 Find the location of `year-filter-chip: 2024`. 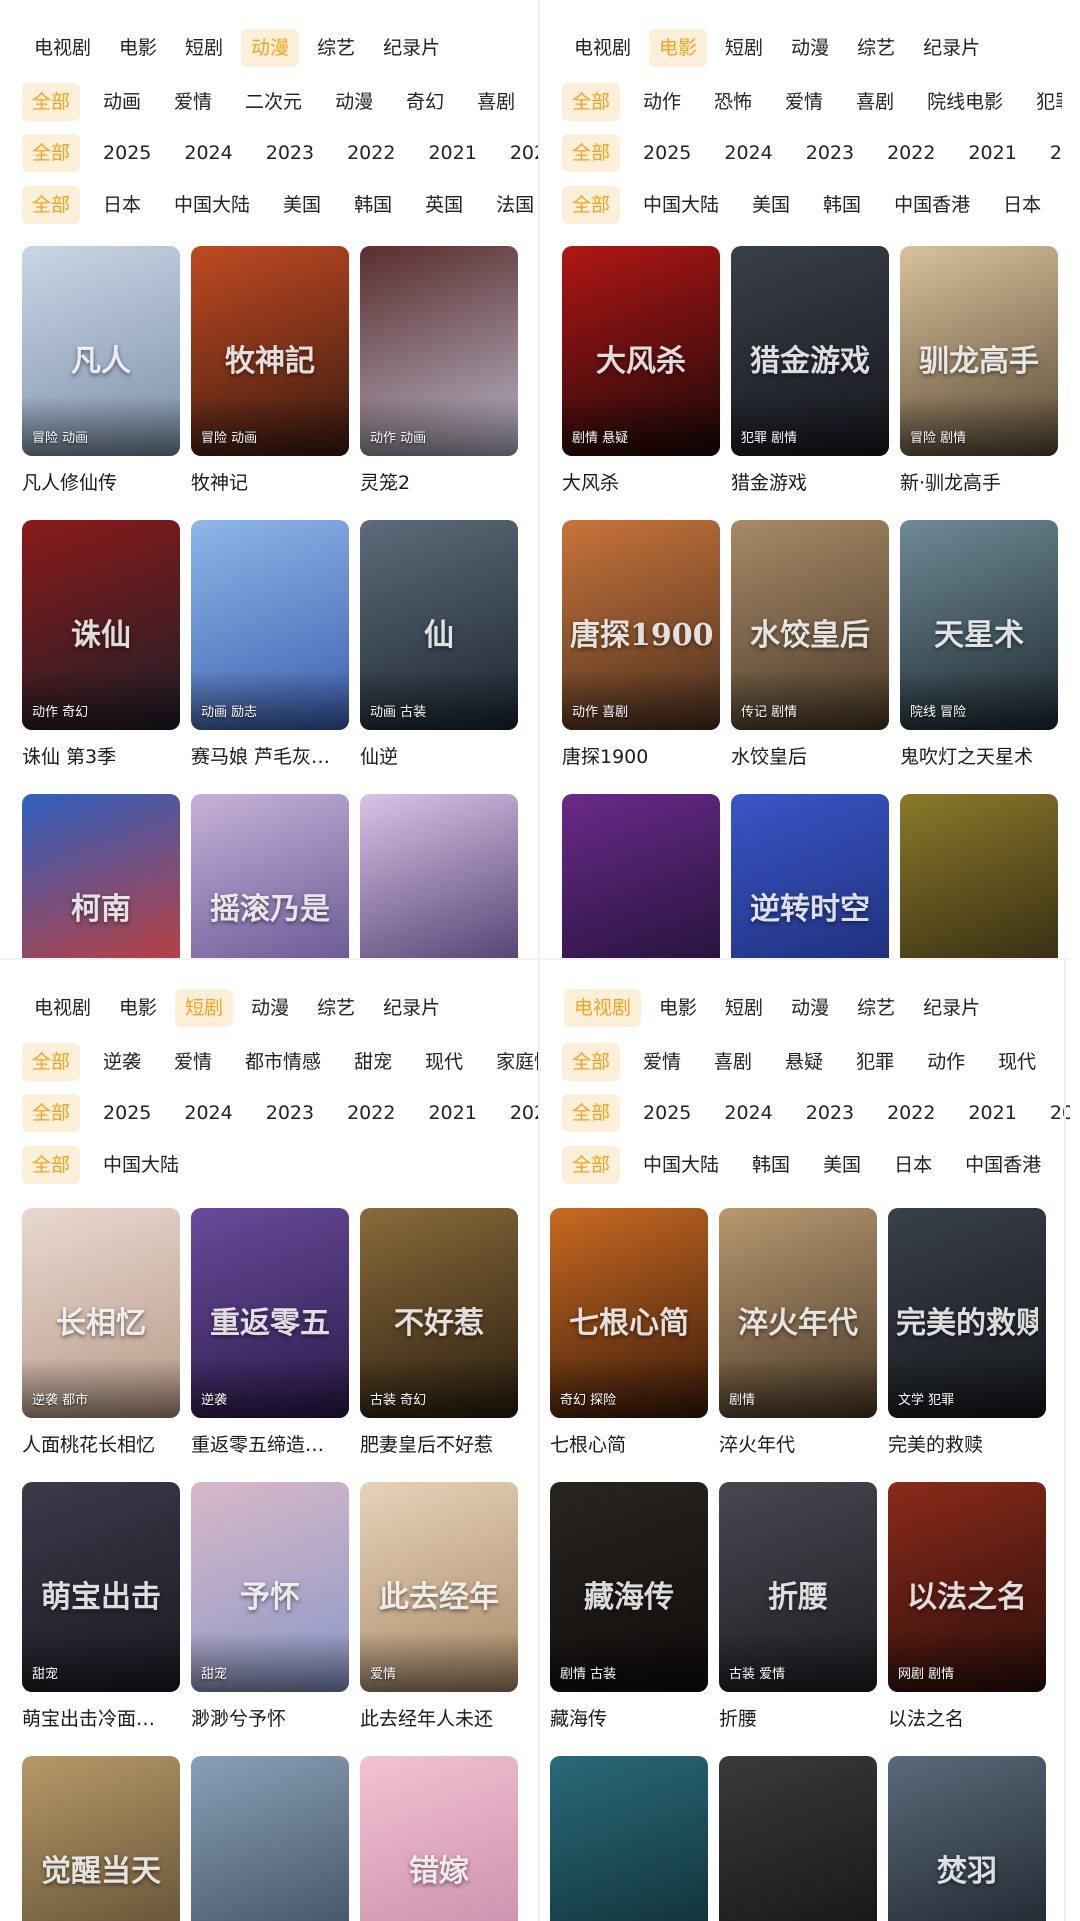

year-filter-chip: 2024 is located at coordinates (208, 1113).